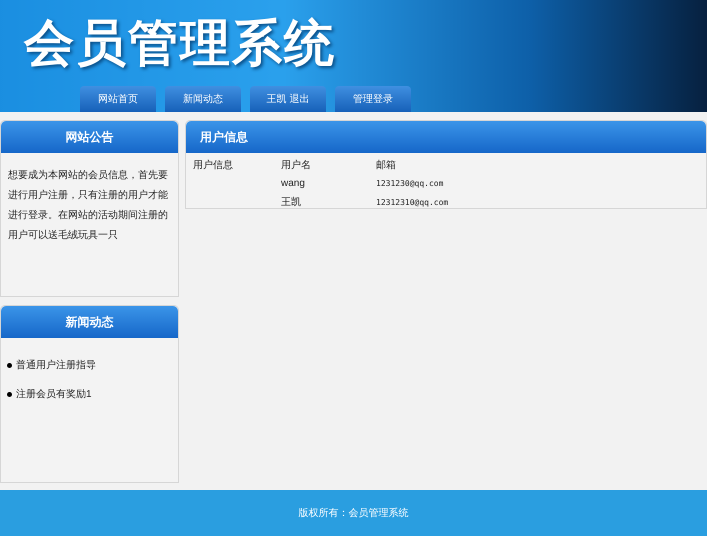 This screenshot has width=707, height=536. What do you see at coordinates (410, 184) in the screenshot?
I see `table-cell: 1231230@qq.com` at bounding box center [410, 184].